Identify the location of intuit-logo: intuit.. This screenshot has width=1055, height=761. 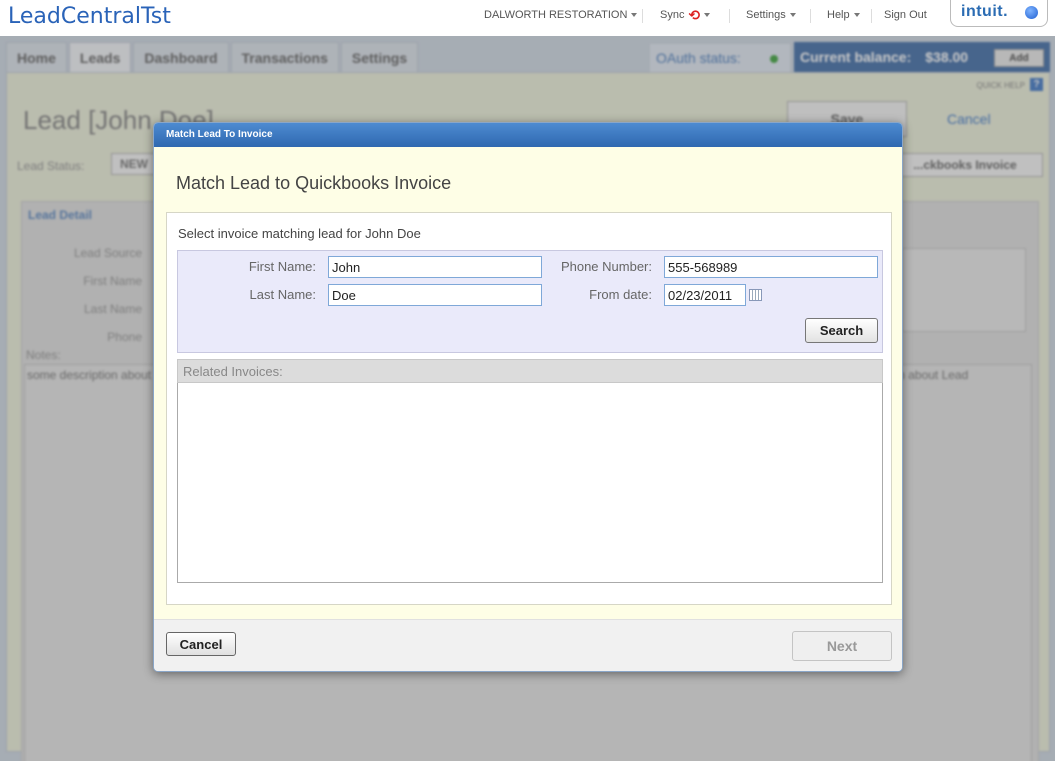
(999, 13).